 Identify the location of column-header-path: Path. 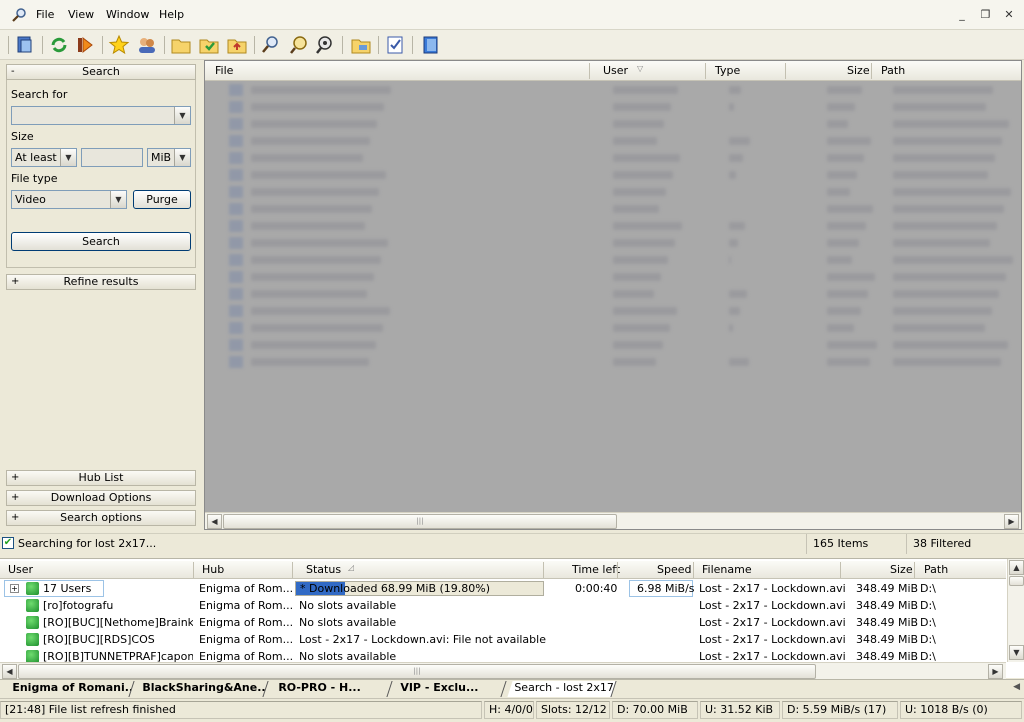
(936, 569).